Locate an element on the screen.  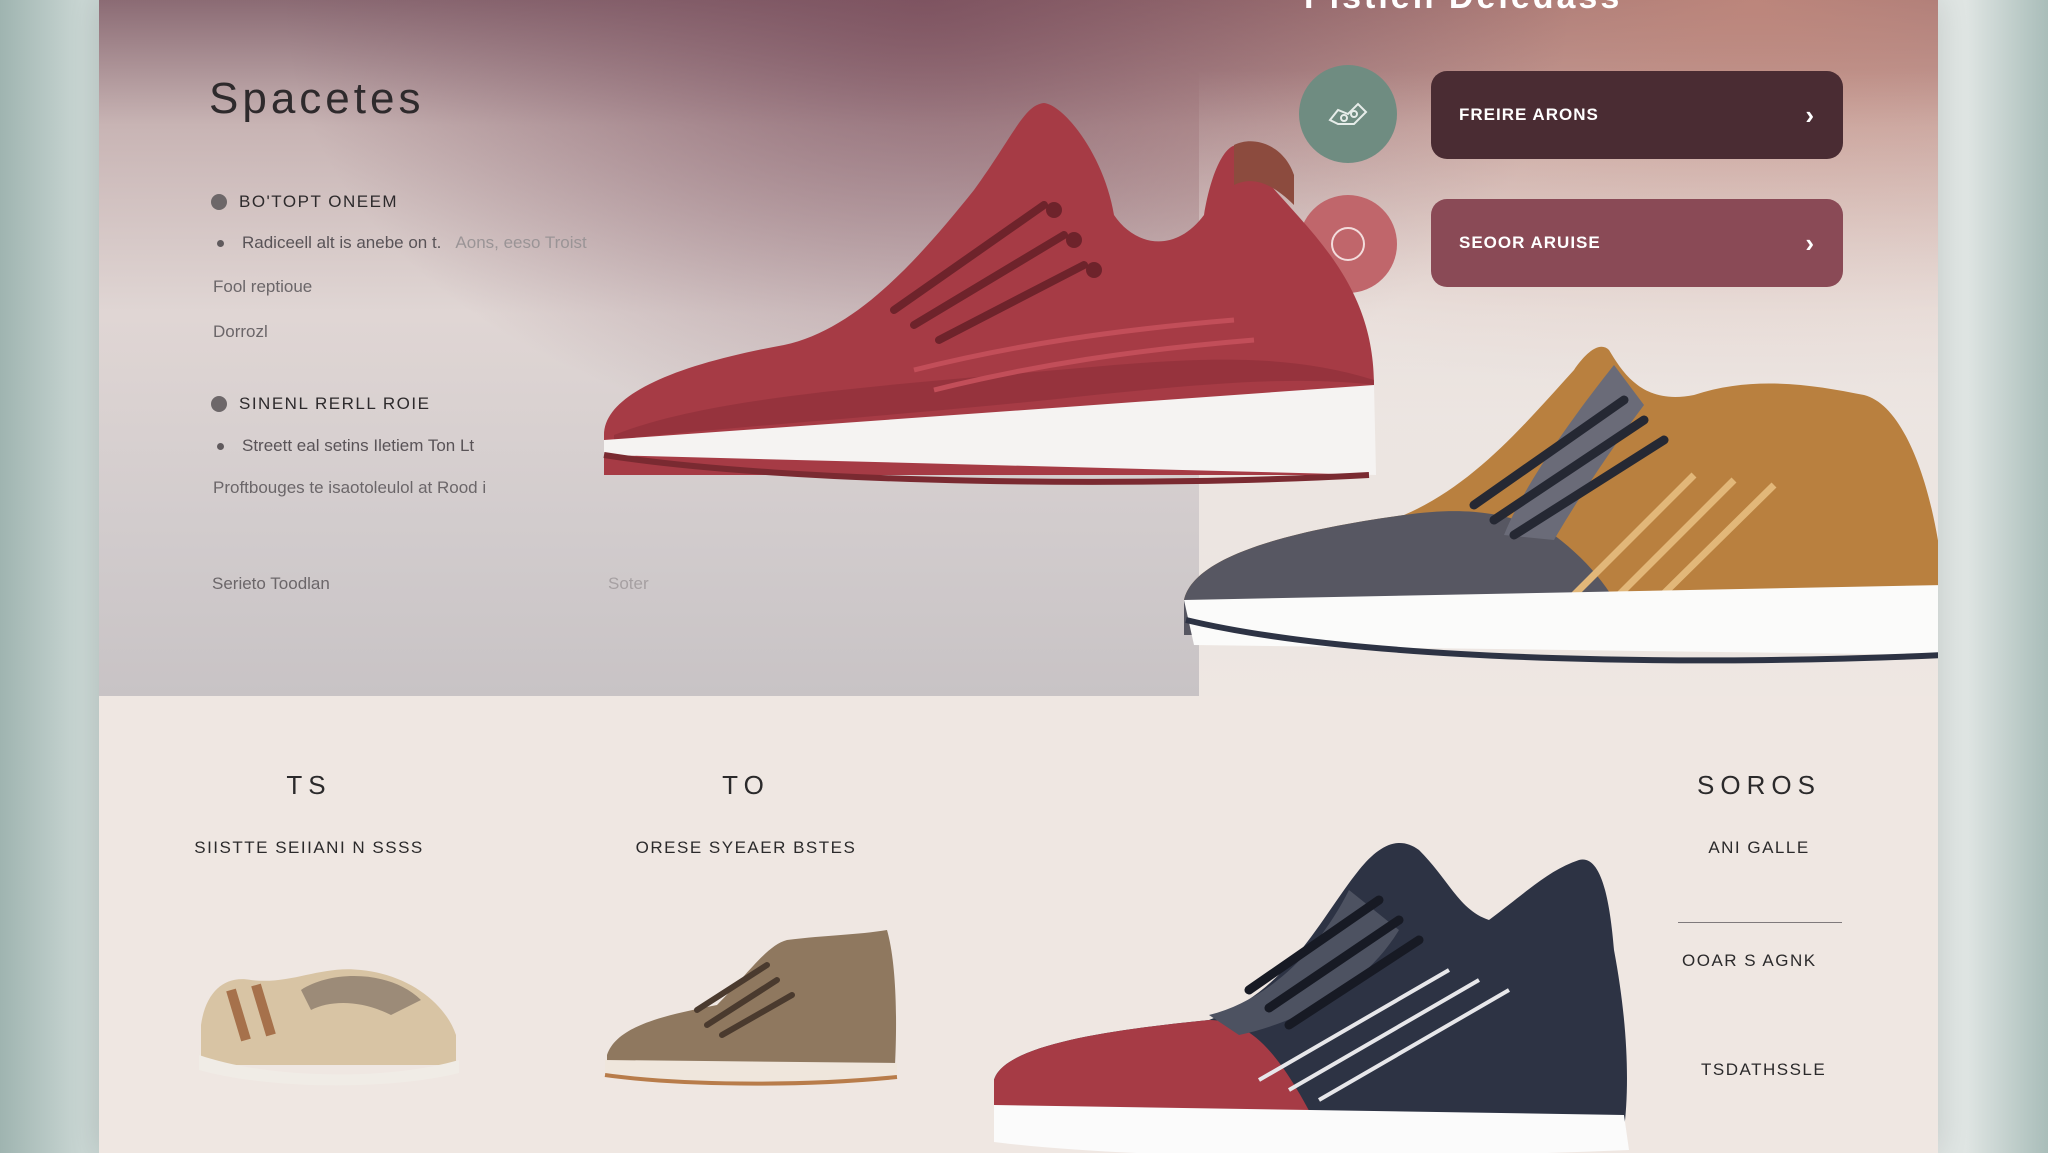
section-2-line-1: Proftbouges te isaotoleulol at Rood i is located at coordinates (350, 487).